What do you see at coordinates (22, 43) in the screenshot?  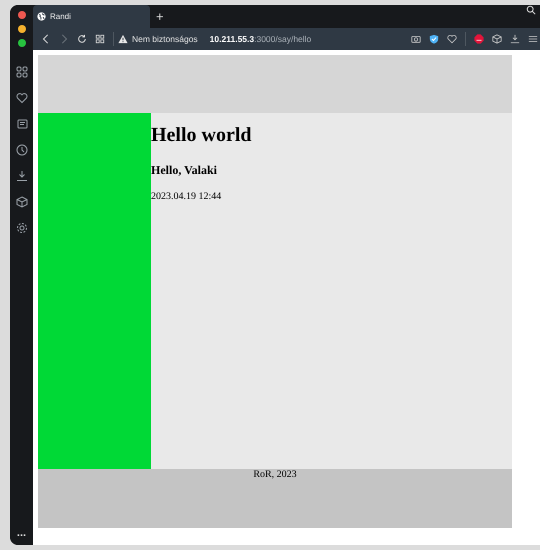 I see `zoom-window-button` at bounding box center [22, 43].